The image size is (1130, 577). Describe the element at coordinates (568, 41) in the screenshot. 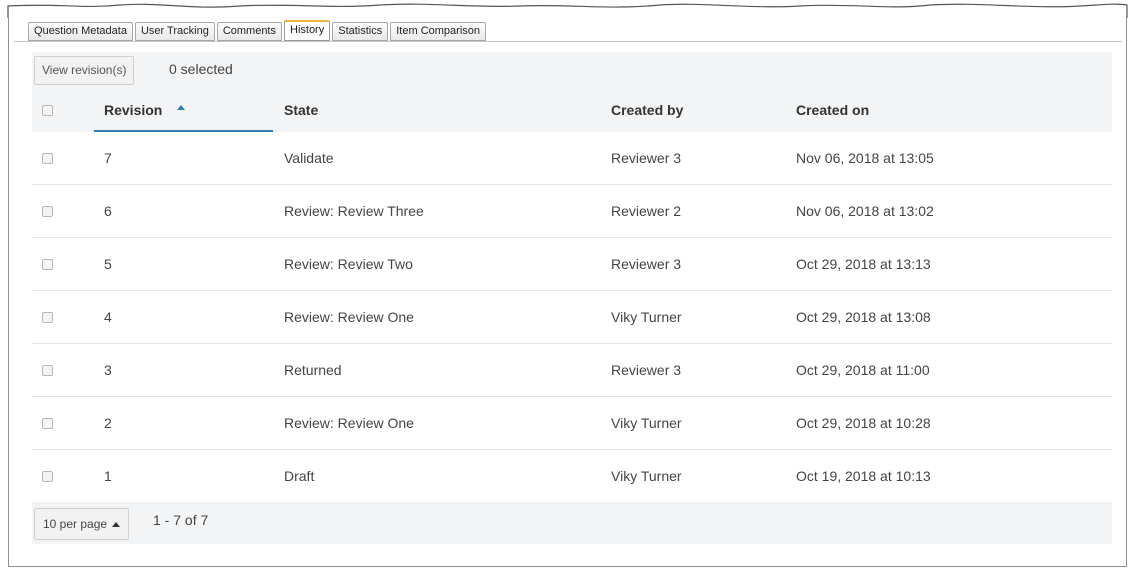

I see `tab-divider` at that location.